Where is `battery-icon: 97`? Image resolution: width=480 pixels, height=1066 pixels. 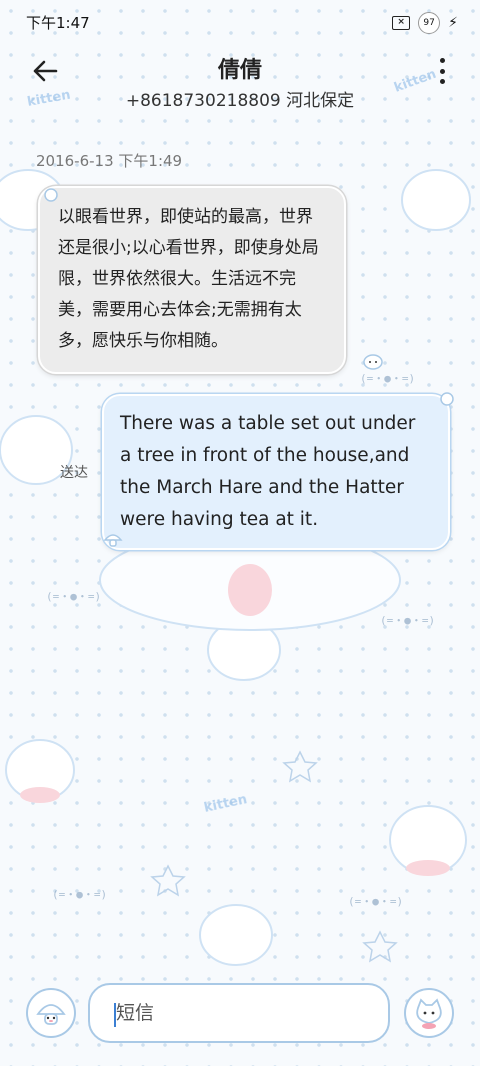
battery-icon: 97 is located at coordinates (429, 23).